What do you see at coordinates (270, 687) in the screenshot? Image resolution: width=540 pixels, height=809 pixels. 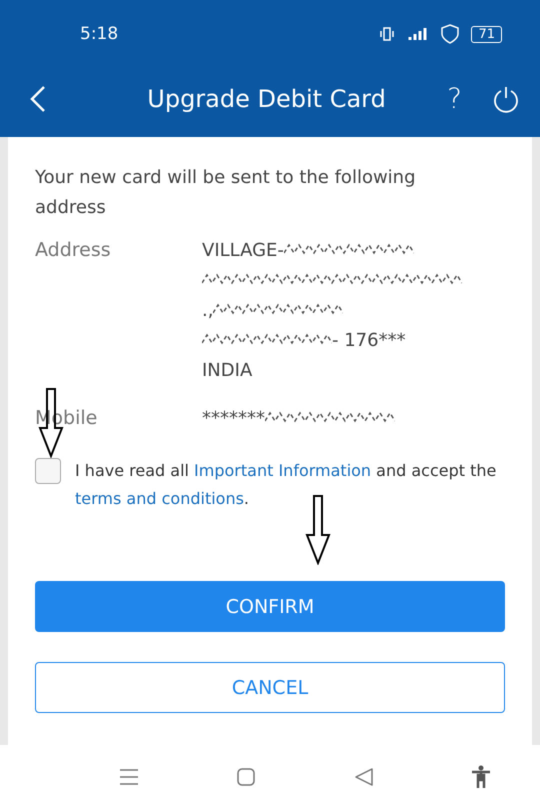 I see `cancel-button: CANCEL` at bounding box center [270, 687].